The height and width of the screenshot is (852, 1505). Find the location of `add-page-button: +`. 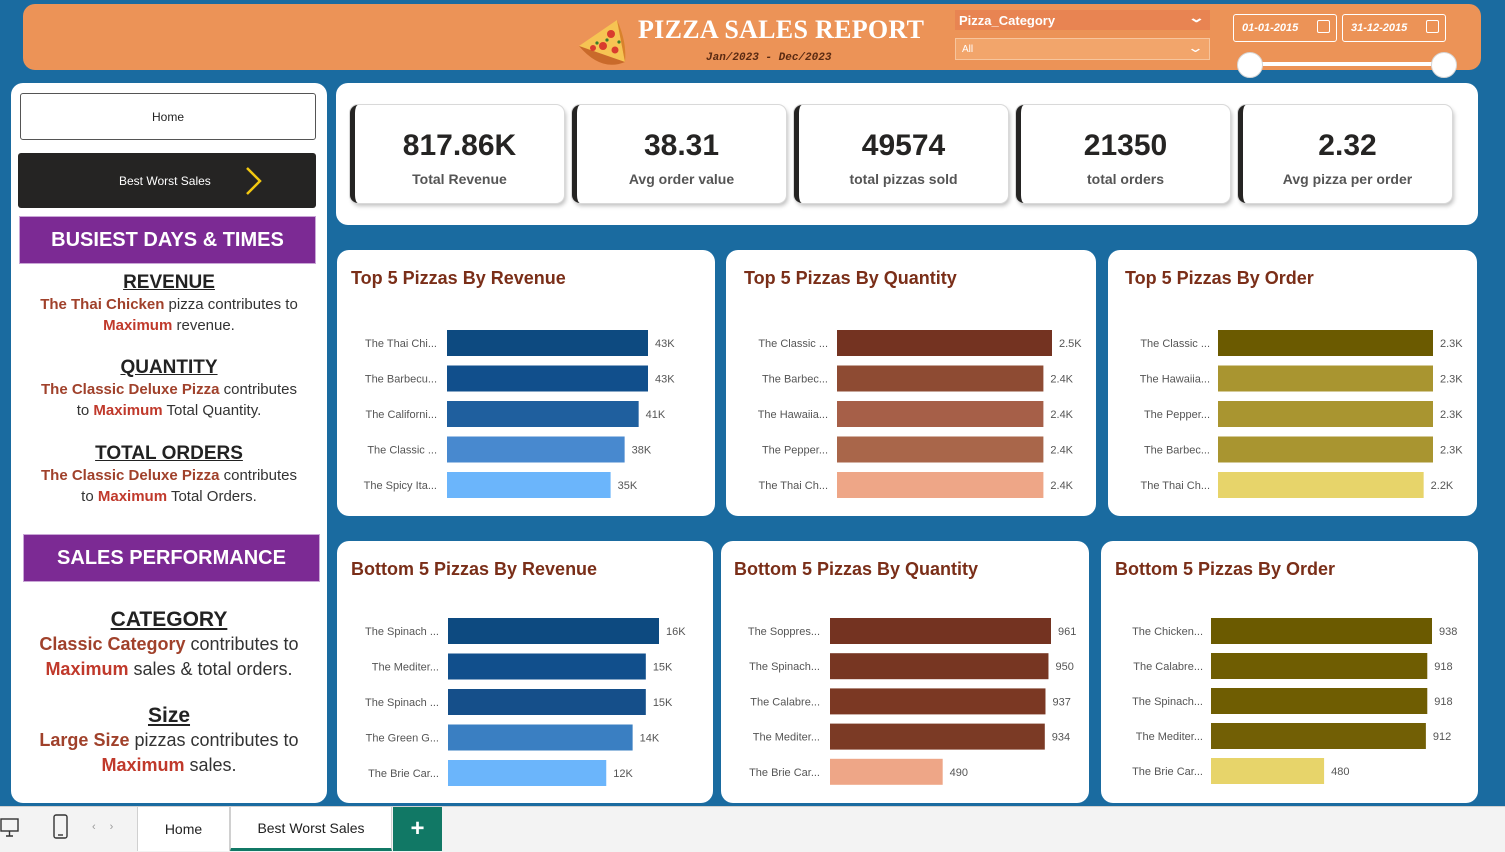

add-page-button: + is located at coordinates (417, 829).